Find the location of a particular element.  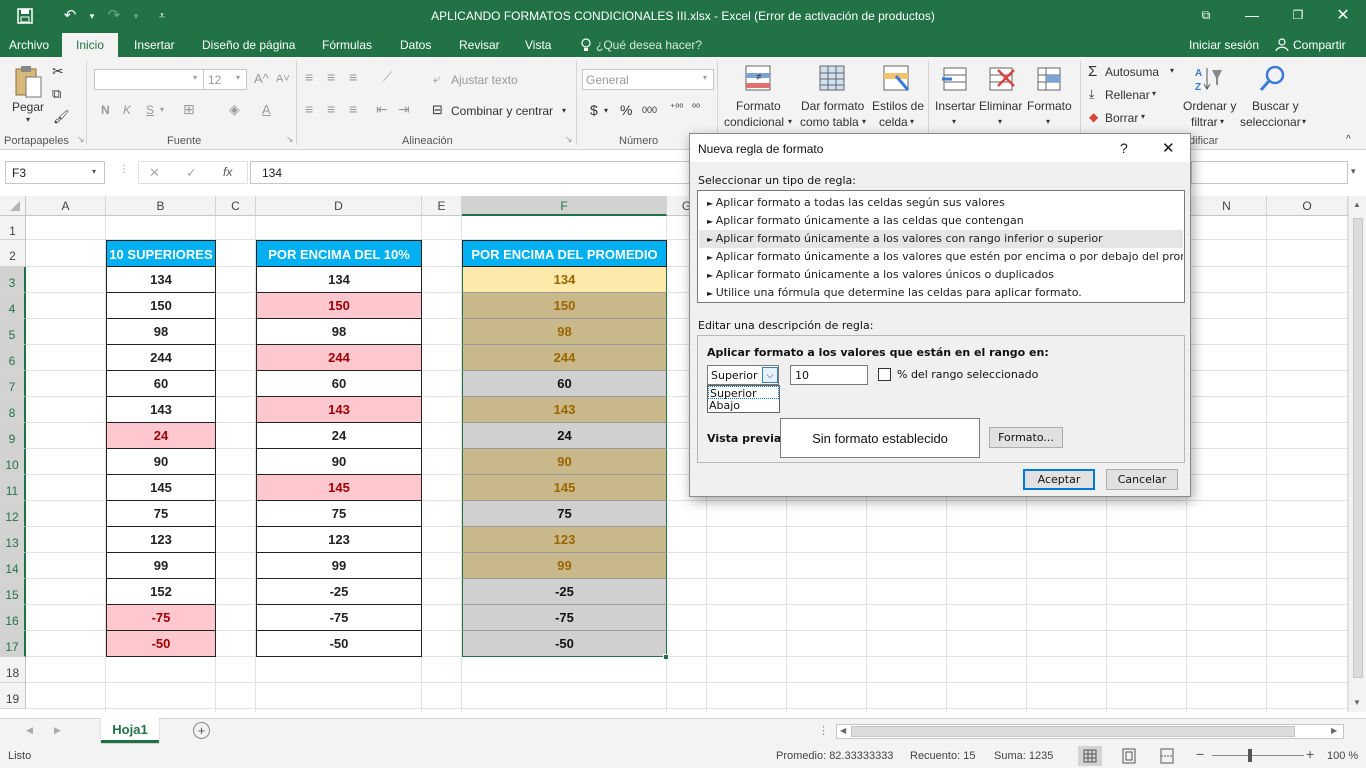

row-header-6: 6 is located at coordinates (13, 358).